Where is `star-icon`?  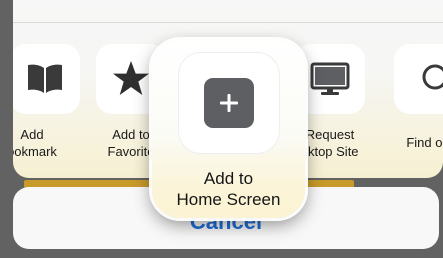 star-icon is located at coordinates (131, 78).